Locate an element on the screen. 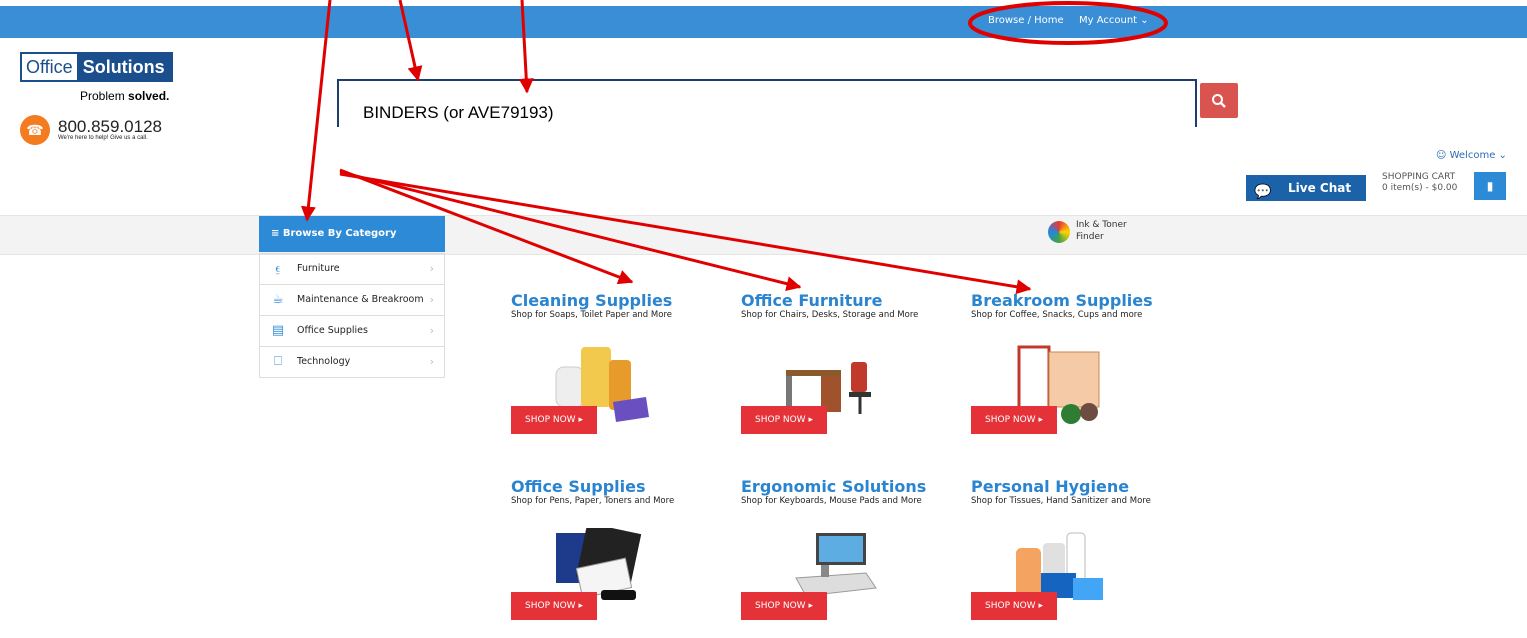 The height and width of the screenshot is (638, 1527). promo-subtitle: Shop for Pens, Paper, Toners and More is located at coordinates (593, 501).